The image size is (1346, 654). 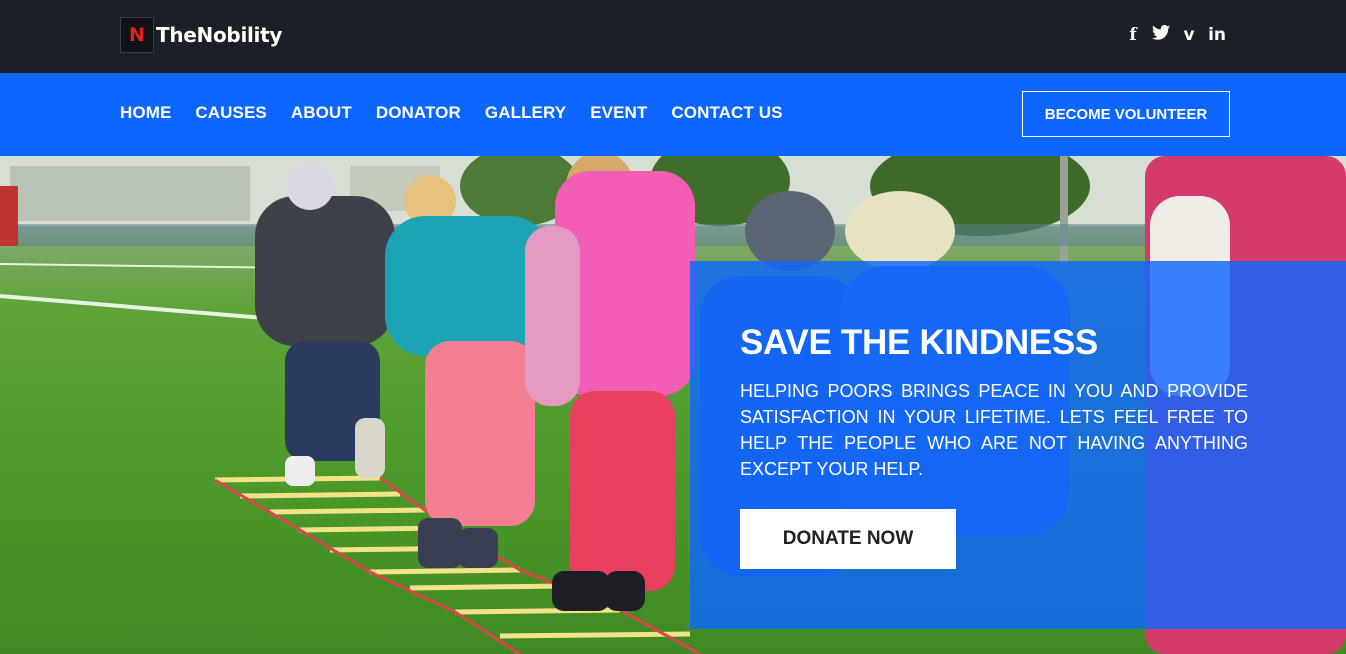 What do you see at coordinates (230, 113) in the screenshot?
I see `nav-item-causes: CAUSES` at bounding box center [230, 113].